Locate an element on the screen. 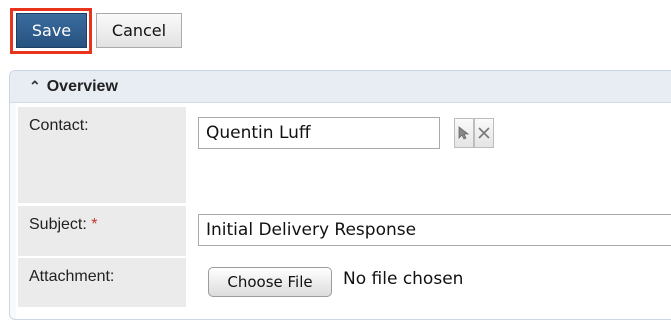  subject-label: Subject: * is located at coordinates (102, 231).